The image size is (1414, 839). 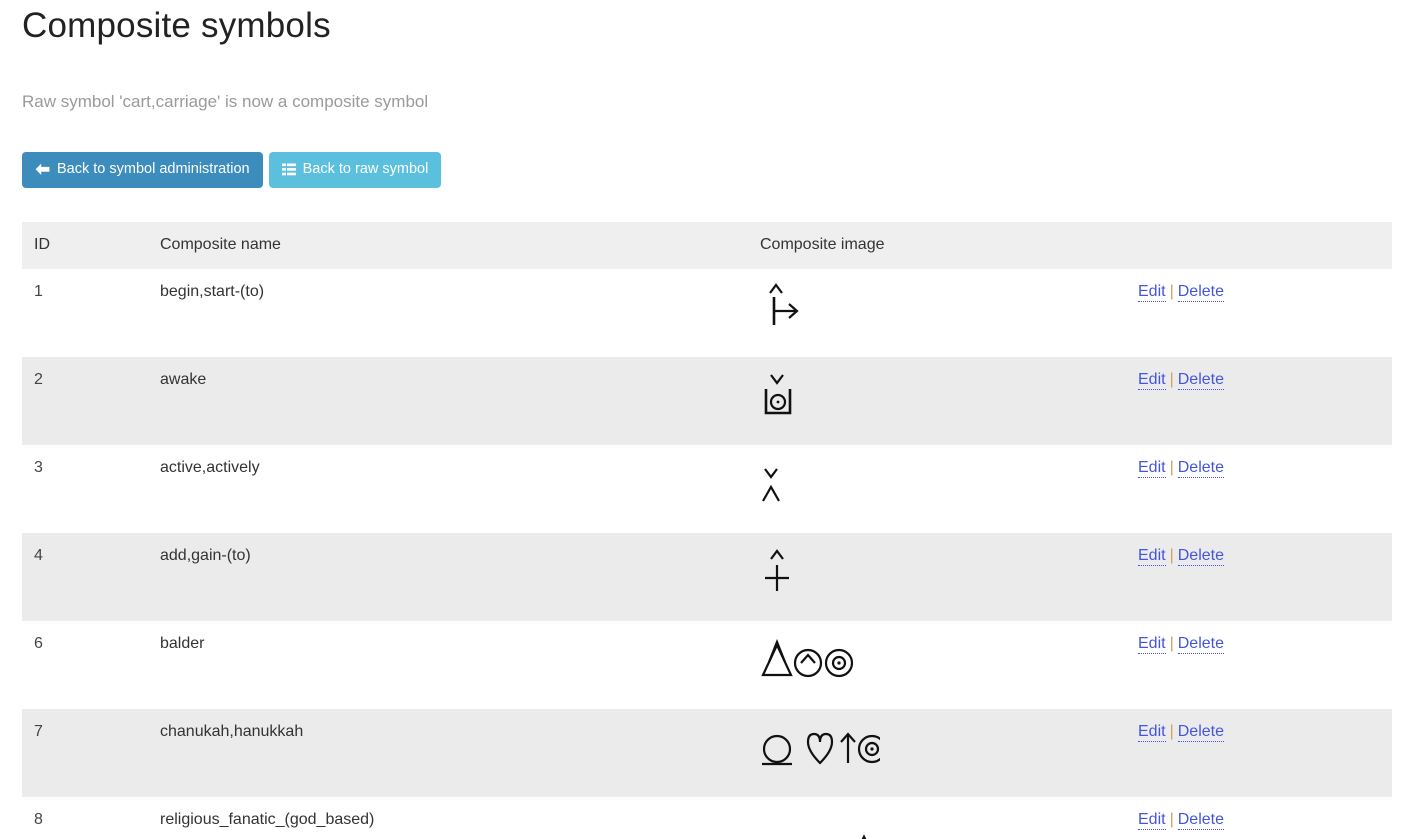 I want to click on column-header-image: Composite image, so click(x=949, y=245).